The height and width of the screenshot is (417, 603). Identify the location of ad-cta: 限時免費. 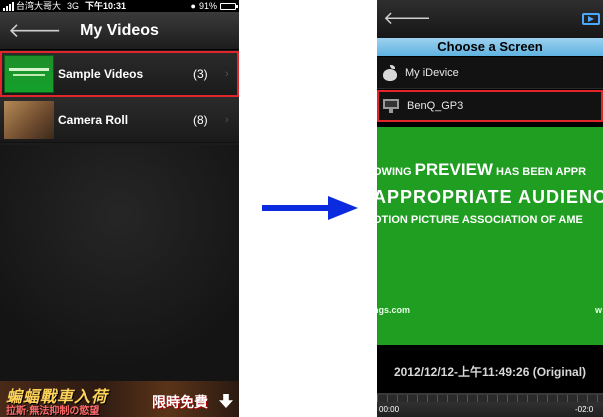
(180, 402).